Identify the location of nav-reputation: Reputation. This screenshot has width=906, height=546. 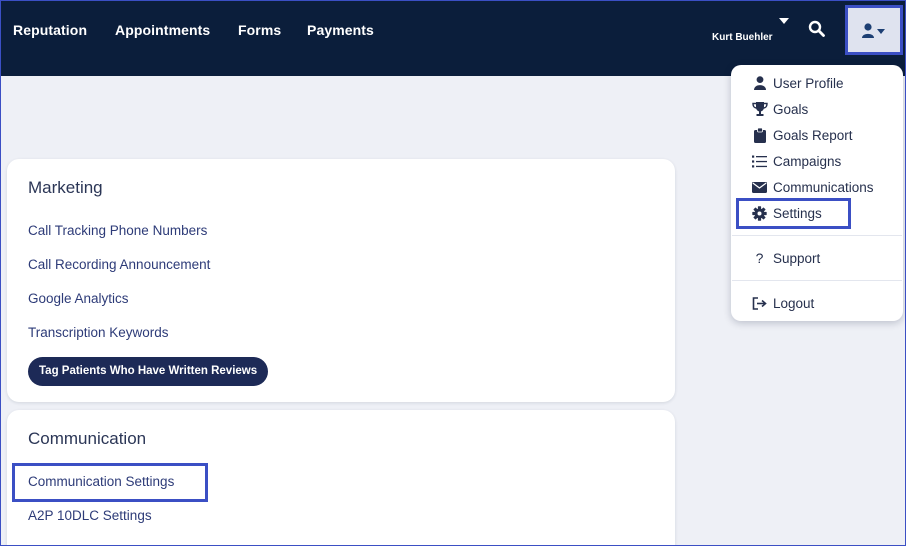
(50, 30).